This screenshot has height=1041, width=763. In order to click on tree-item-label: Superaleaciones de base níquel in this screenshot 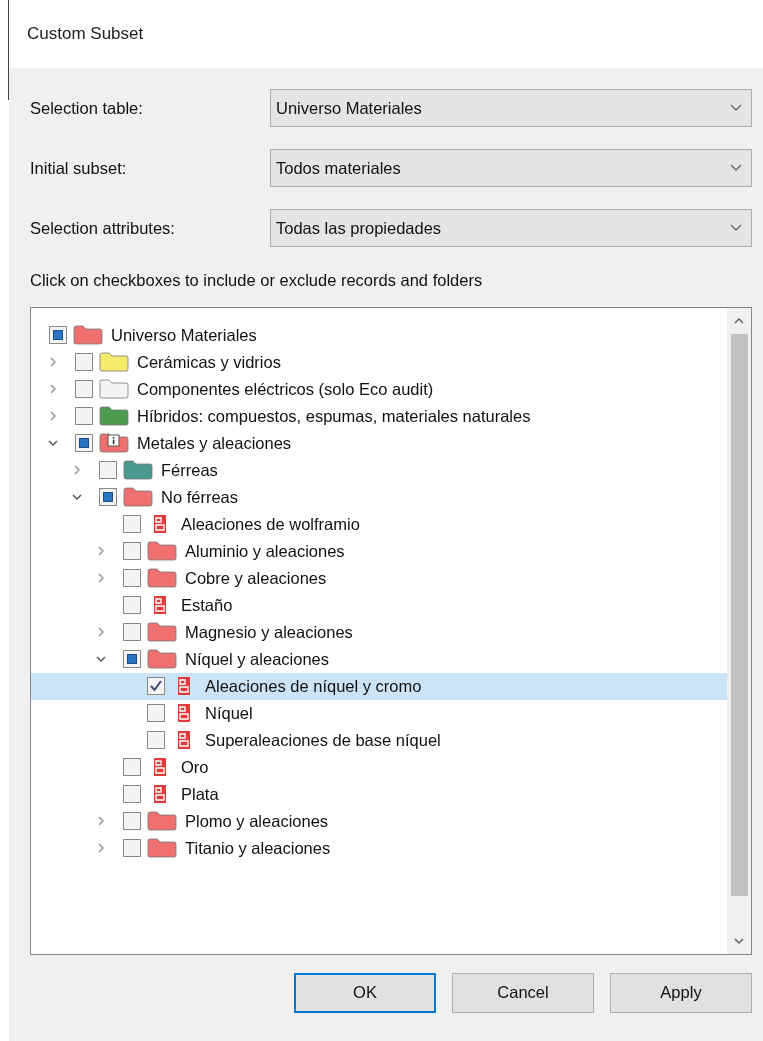, I will do `click(323, 740)`.